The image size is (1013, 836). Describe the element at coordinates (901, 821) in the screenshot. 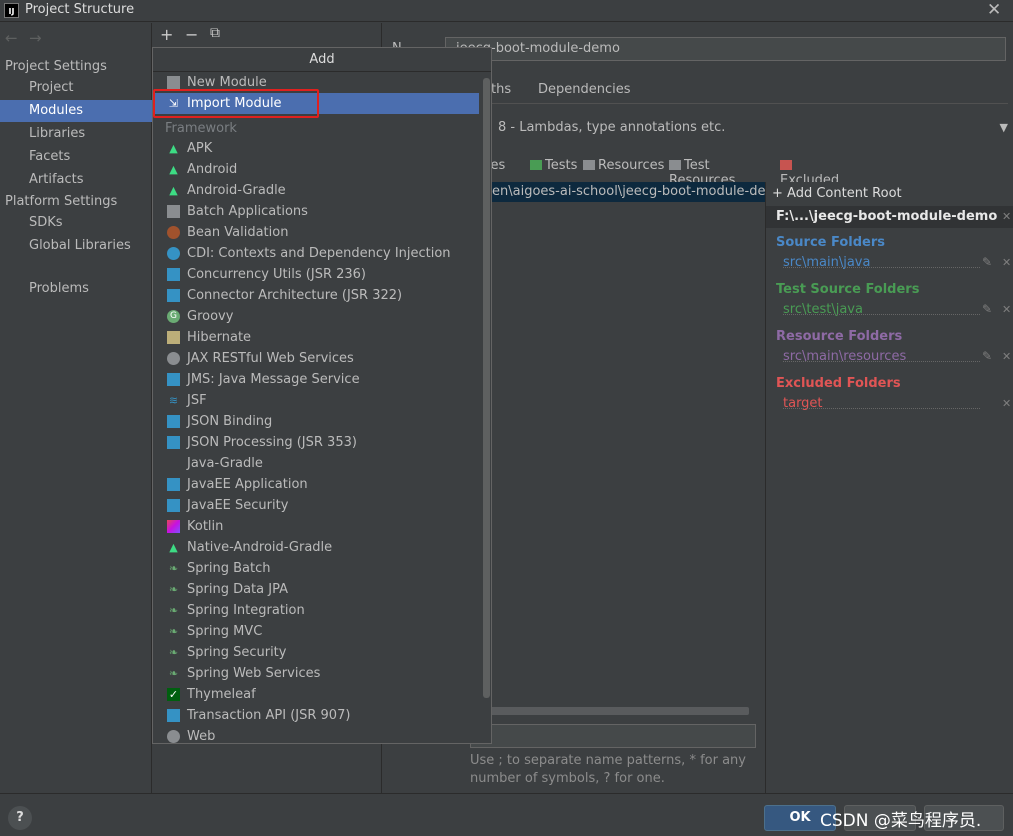

I see `watermark: CSDN @菜鸟程序员.` at that location.